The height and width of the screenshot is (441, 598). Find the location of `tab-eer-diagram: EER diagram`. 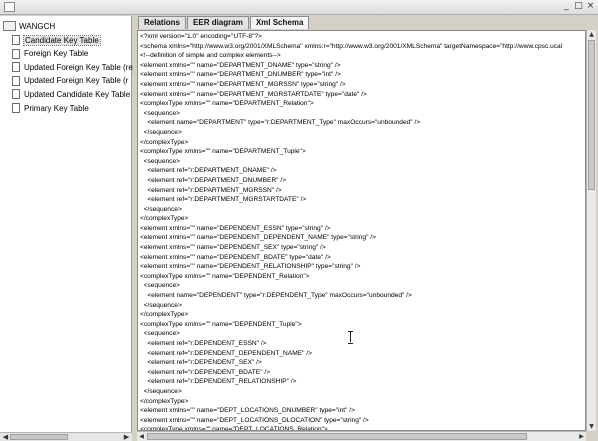

tab-eer-diagram: EER diagram is located at coordinates (218, 22).